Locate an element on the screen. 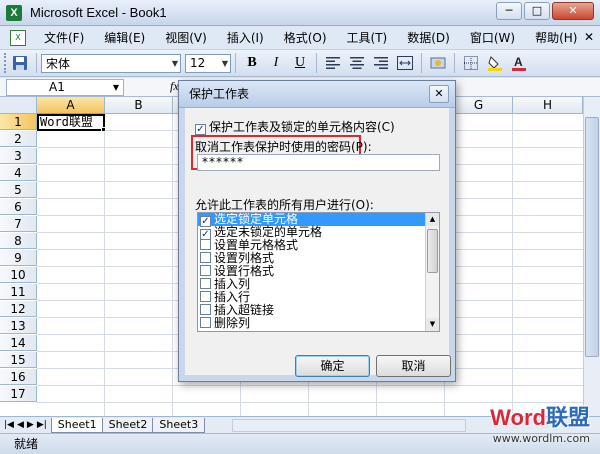  font-size-select: 12 ▼ is located at coordinates (208, 63).